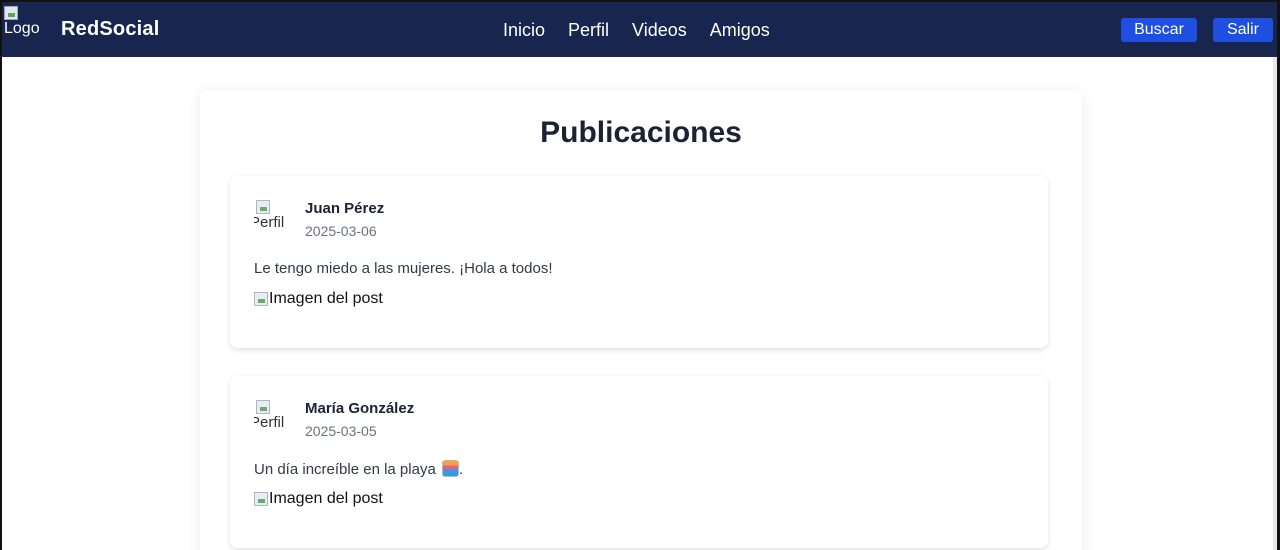 This screenshot has width=1280, height=550. What do you see at coordinates (641, 132) in the screenshot?
I see `page-title: Publicaciones` at bounding box center [641, 132].